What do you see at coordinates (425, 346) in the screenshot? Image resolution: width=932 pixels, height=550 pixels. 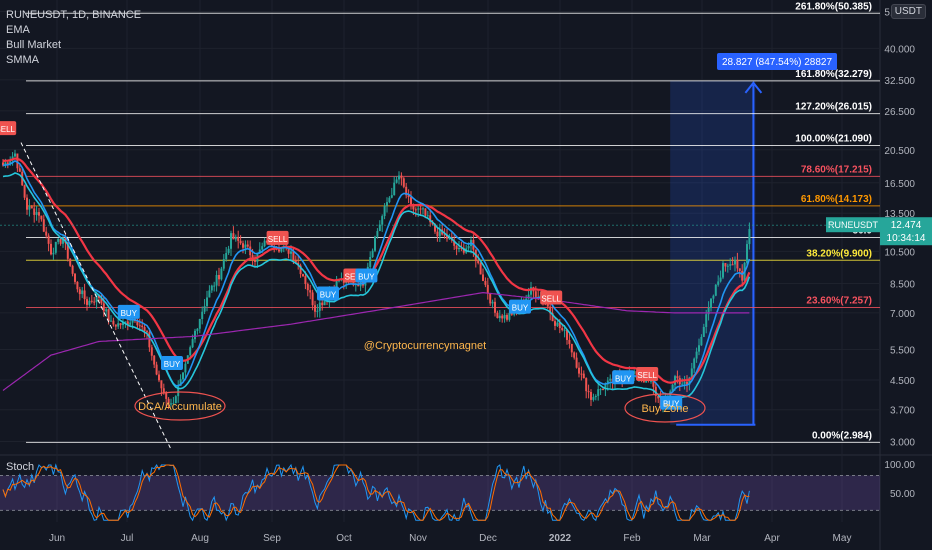 I see `watermark-text: @Cryptocurrencymagnet` at bounding box center [425, 346].